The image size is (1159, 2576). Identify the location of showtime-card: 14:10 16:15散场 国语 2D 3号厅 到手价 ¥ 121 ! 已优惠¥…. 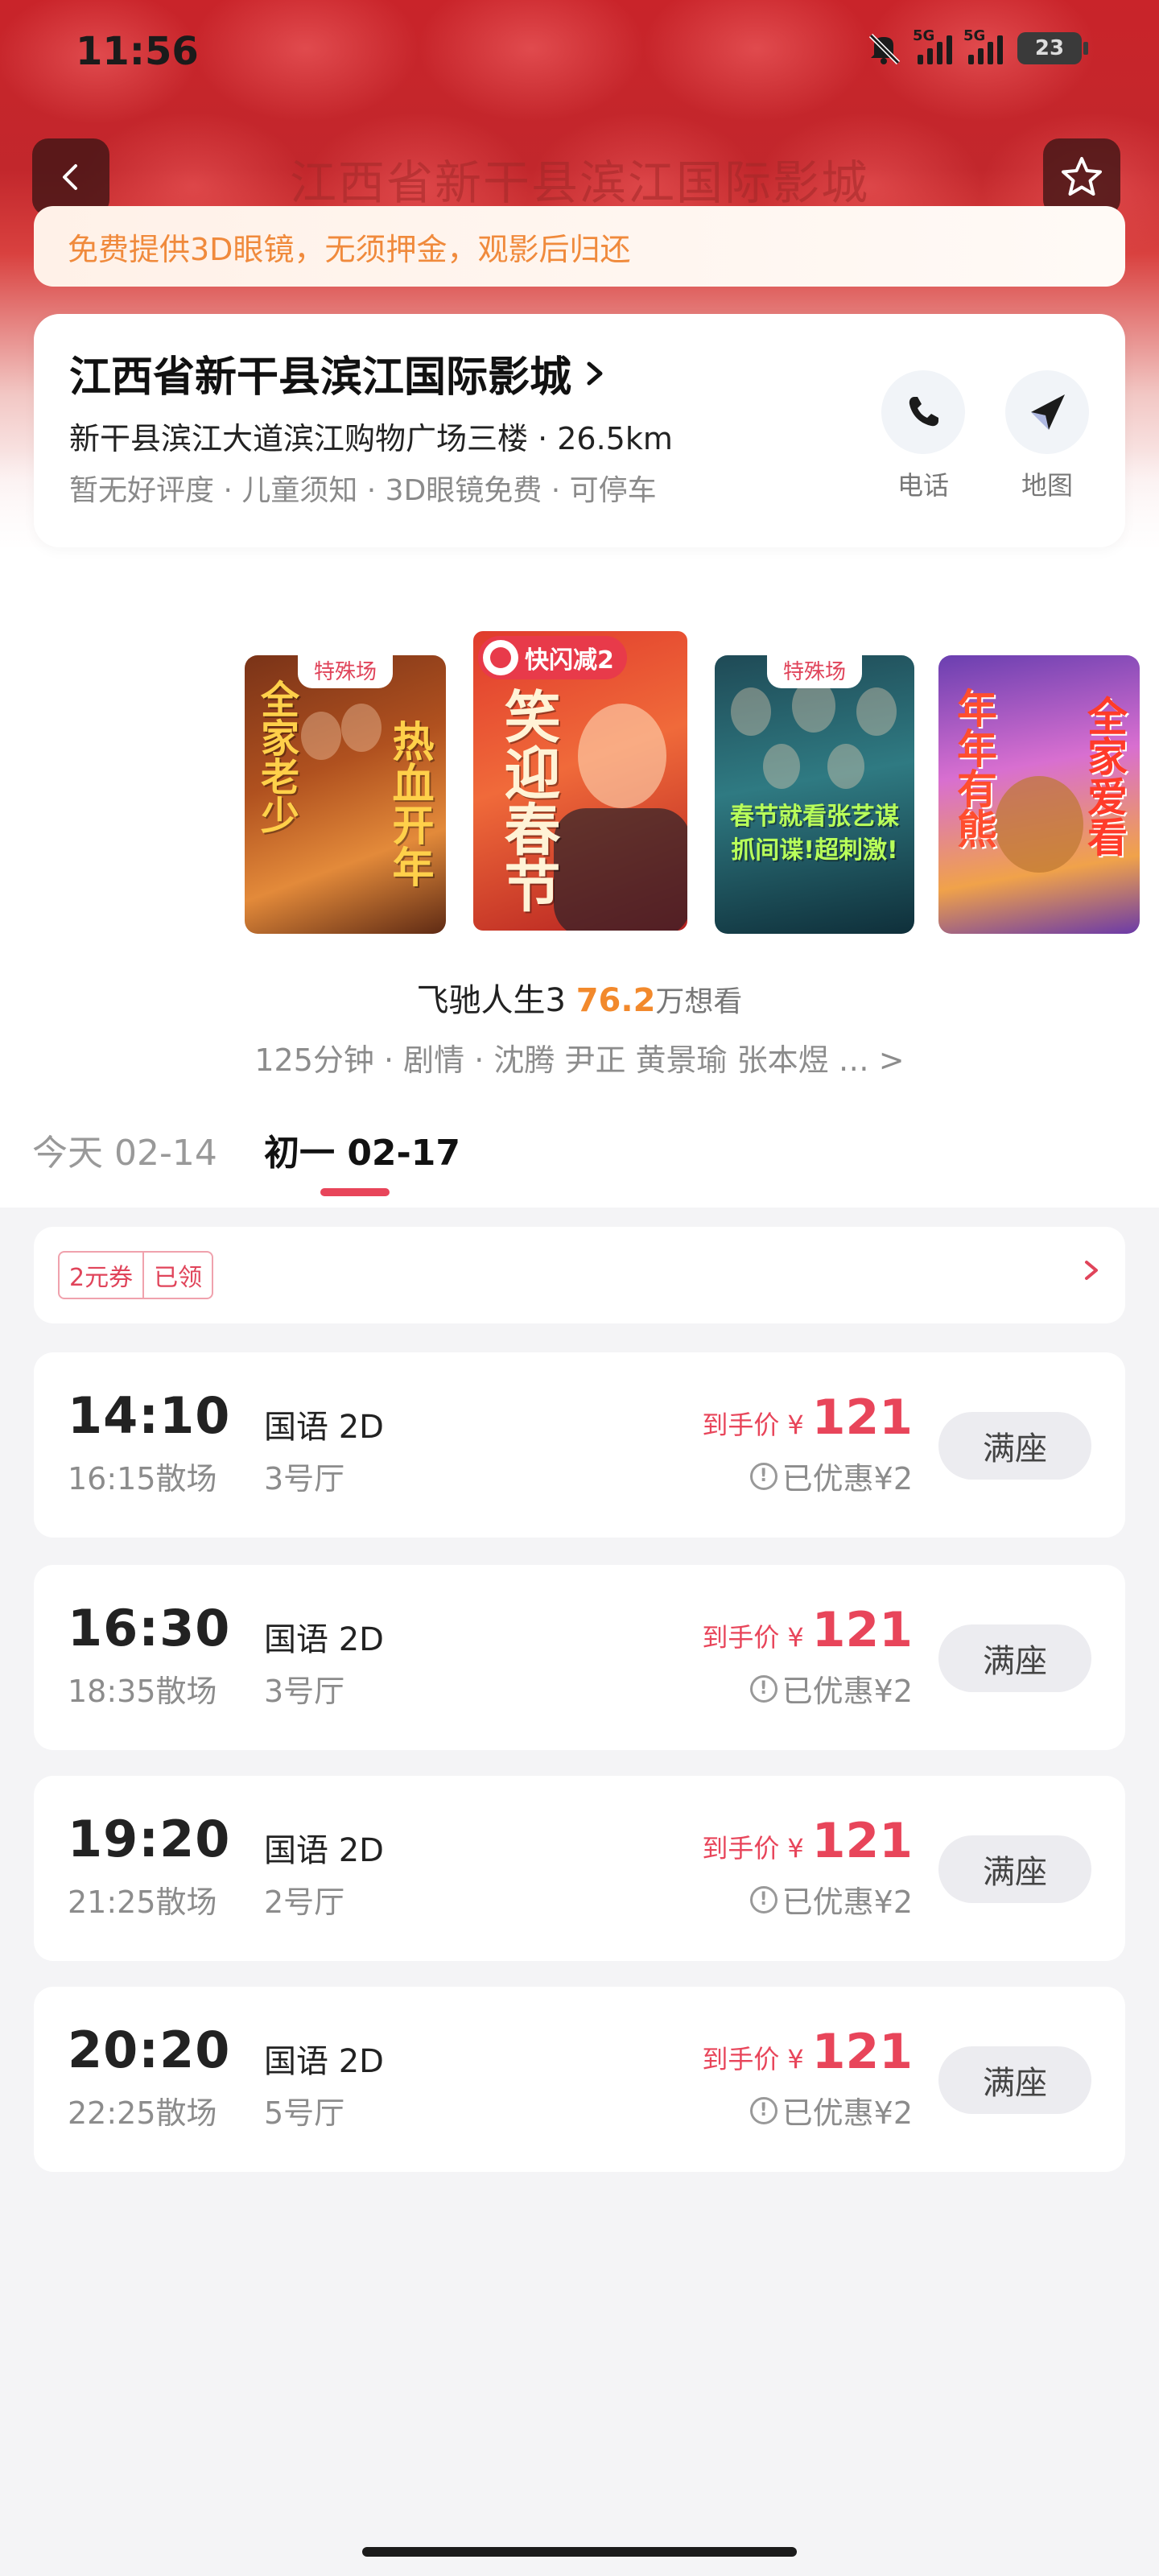
(579, 1445).